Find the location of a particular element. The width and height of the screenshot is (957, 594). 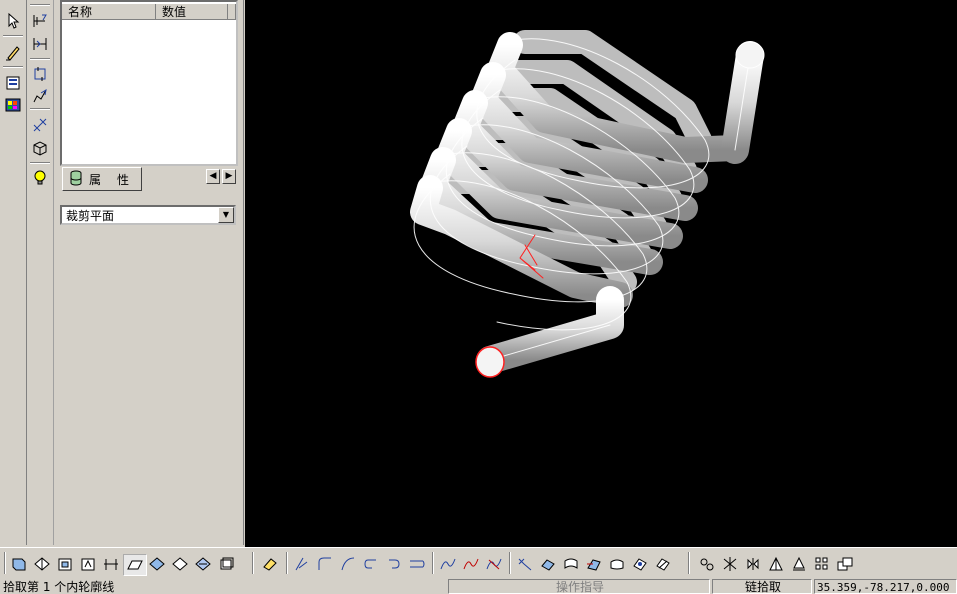

database-icon is located at coordinates (76, 179).